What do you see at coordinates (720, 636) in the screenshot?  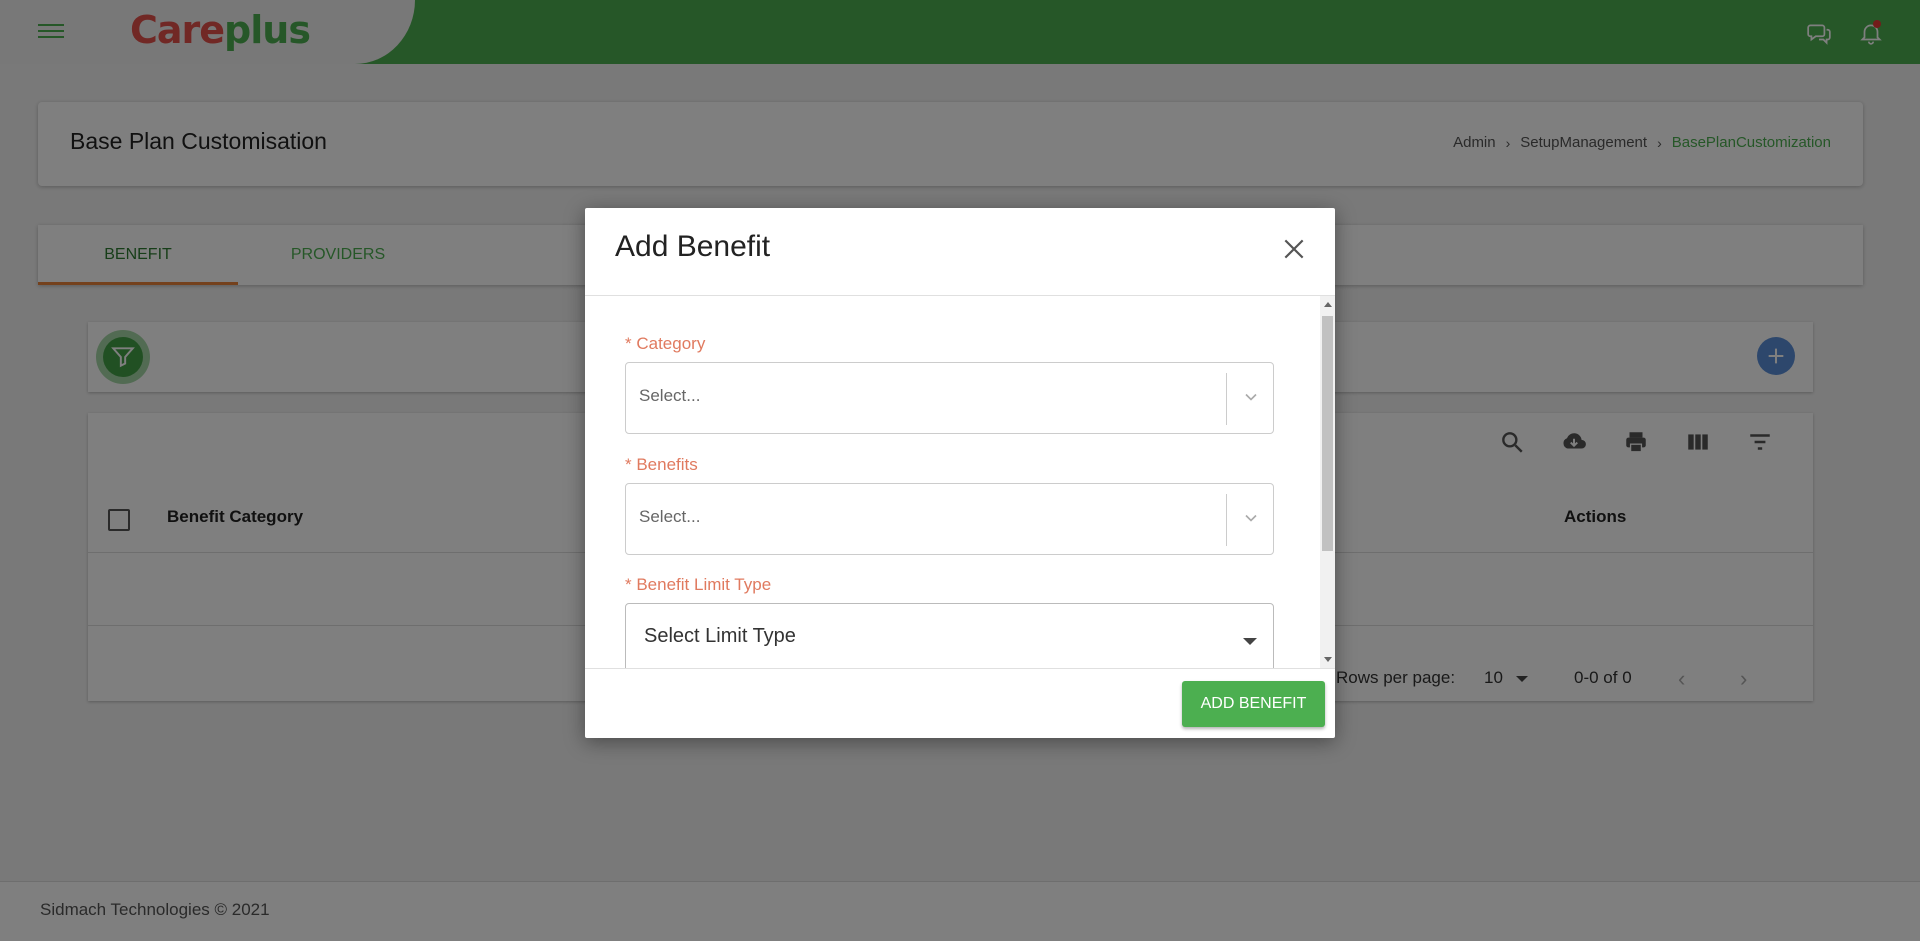 I see `benefit-limit-type-value: Select Limit Type` at bounding box center [720, 636].